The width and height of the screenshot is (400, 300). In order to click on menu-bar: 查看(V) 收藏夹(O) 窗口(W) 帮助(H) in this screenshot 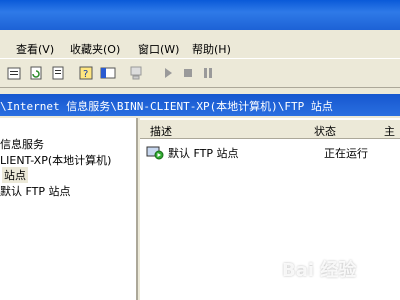, I will do `click(200, 48)`.